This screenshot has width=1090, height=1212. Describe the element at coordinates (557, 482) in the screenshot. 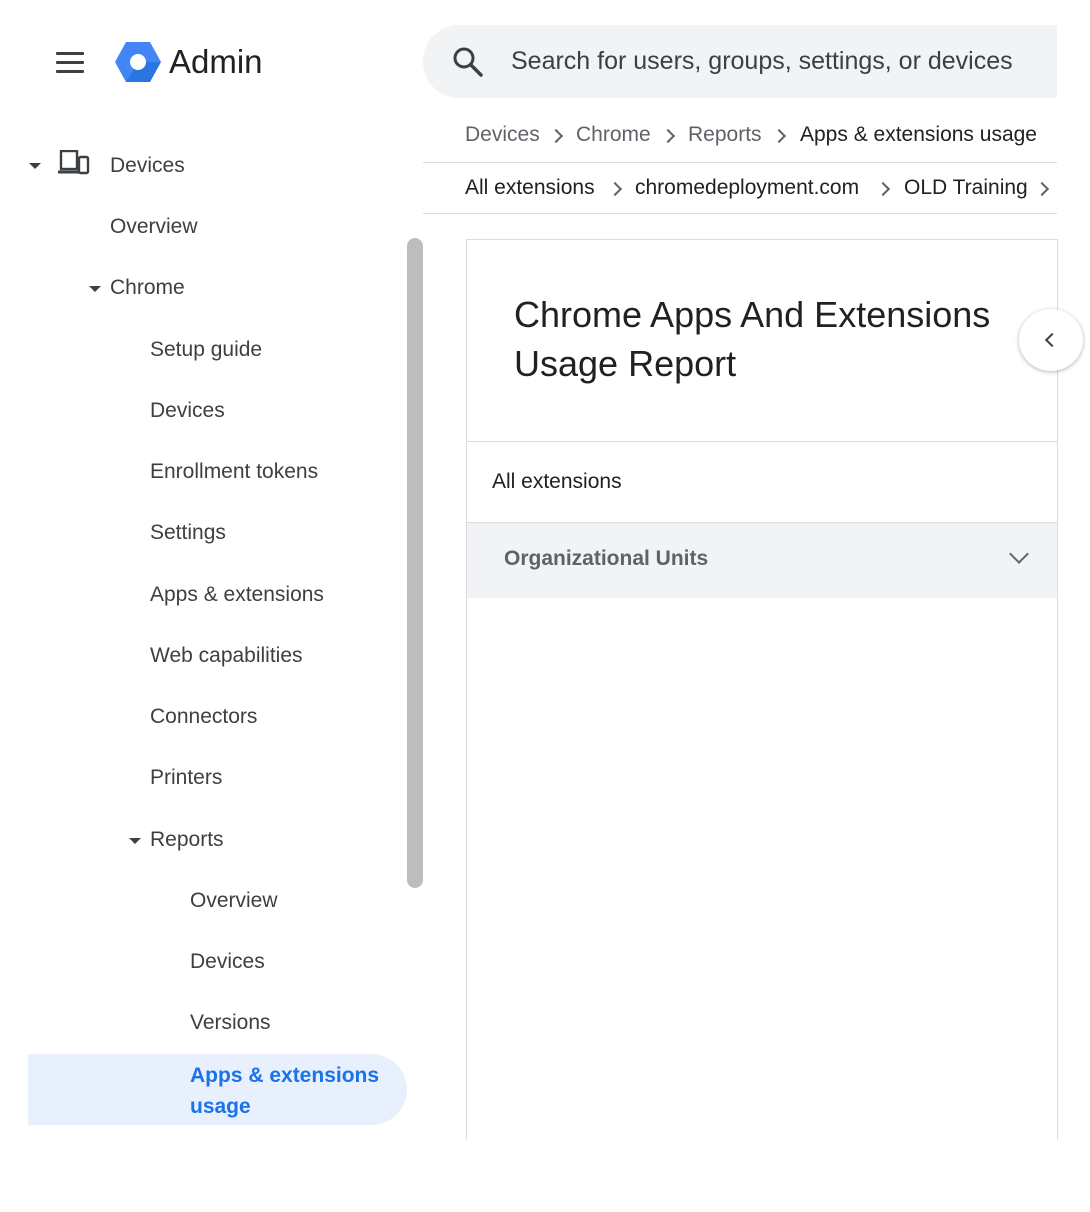

I see `all-extensions-filter: All extensions` at that location.